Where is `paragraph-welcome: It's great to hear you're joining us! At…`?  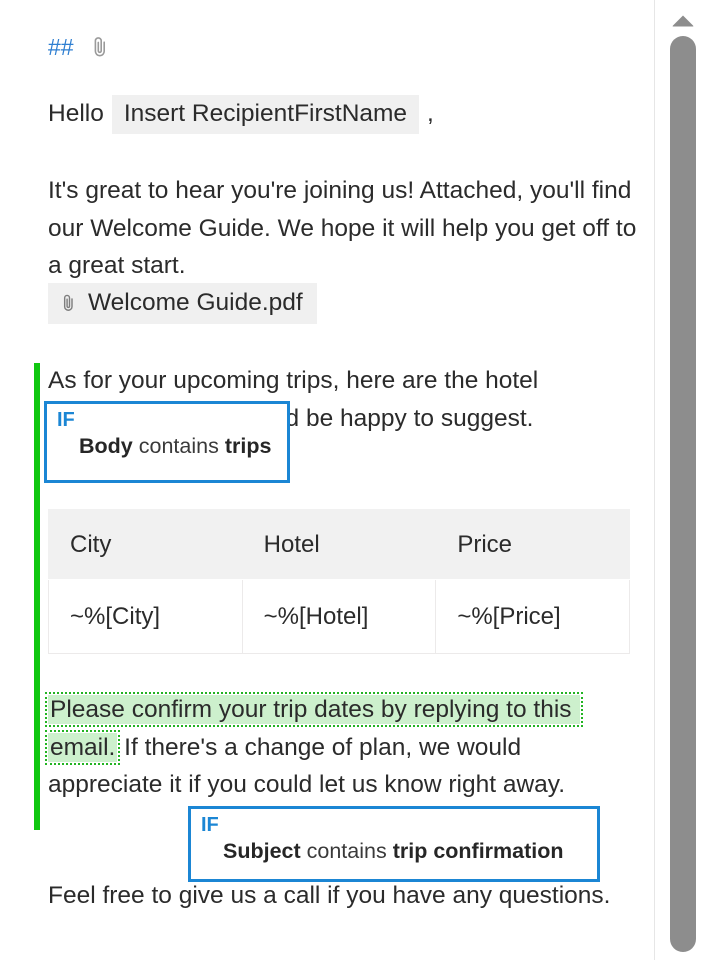
paragraph-welcome: It's great to hear you're joining us! At… is located at coordinates (343, 228).